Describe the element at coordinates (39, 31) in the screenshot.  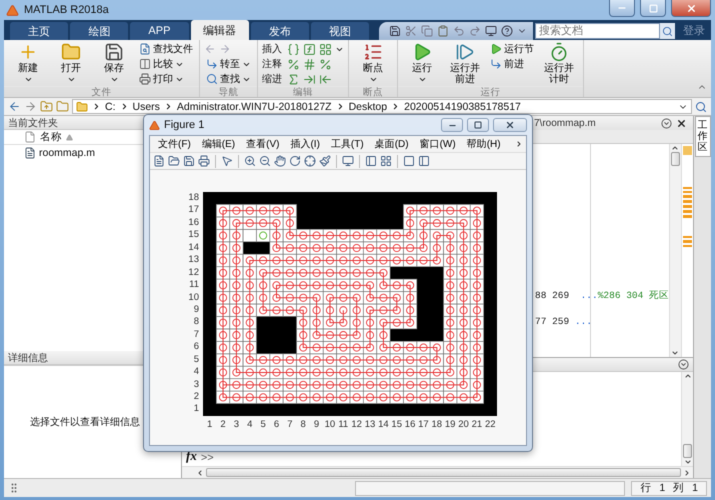
I see `ribbon-tab: 主页` at that location.